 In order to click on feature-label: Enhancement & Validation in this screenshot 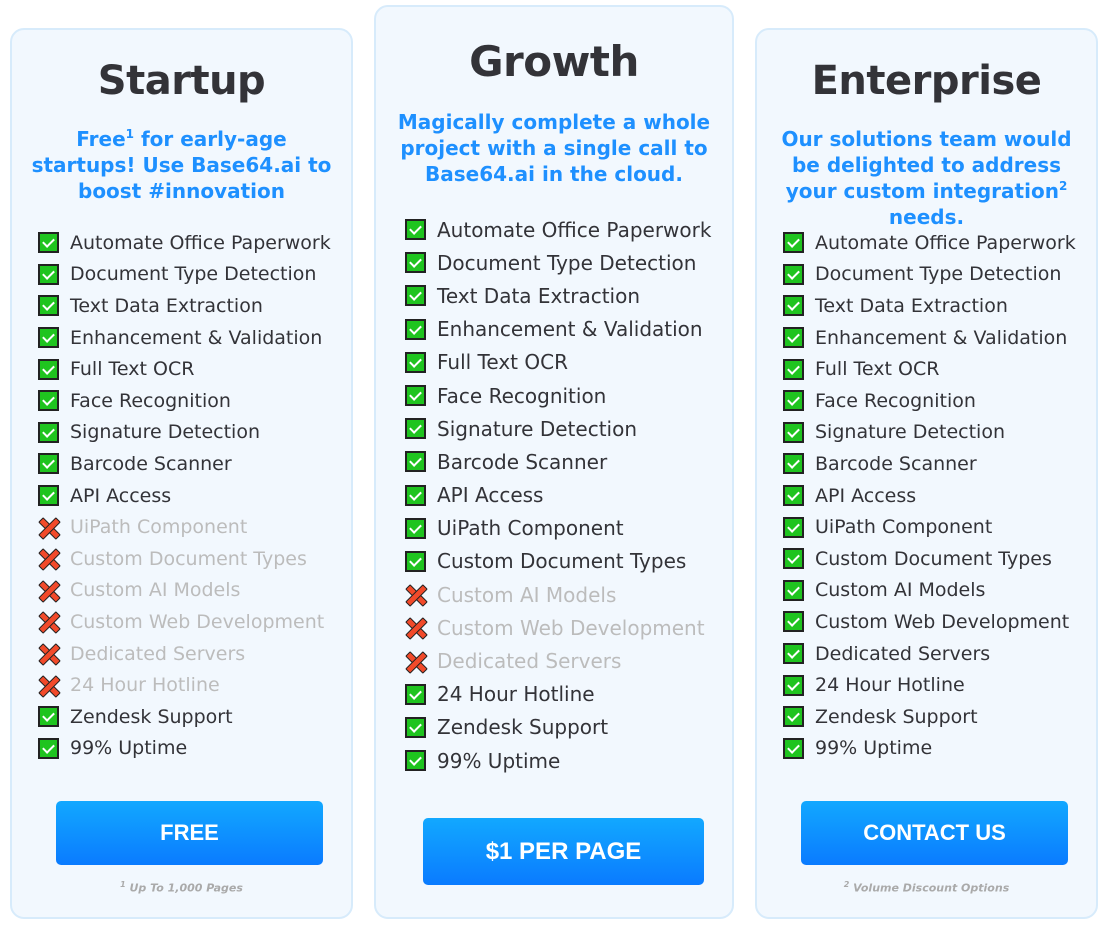, I will do `click(196, 337)`.